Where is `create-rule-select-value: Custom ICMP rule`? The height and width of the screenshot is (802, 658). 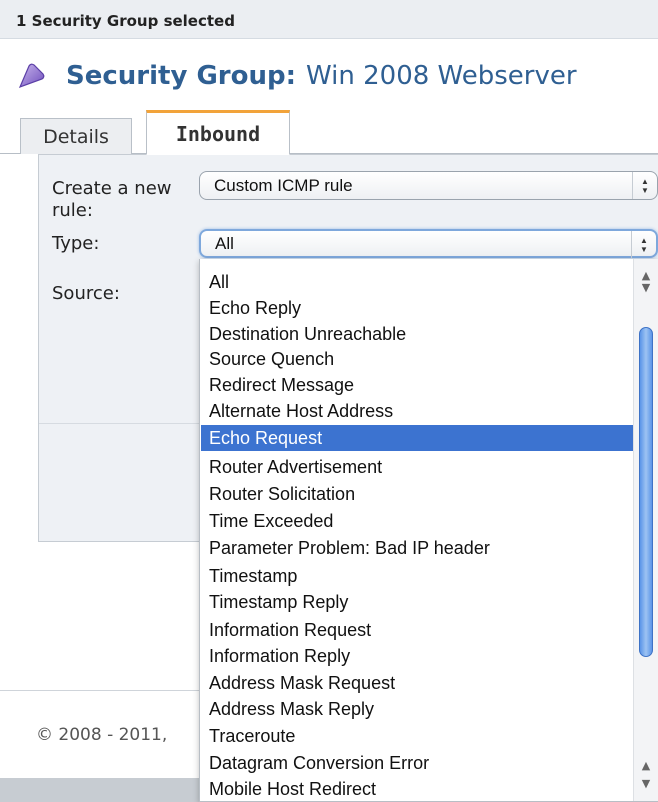 create-rule-select-value: Custom ICMP rule is located at coordinates (283, 185).